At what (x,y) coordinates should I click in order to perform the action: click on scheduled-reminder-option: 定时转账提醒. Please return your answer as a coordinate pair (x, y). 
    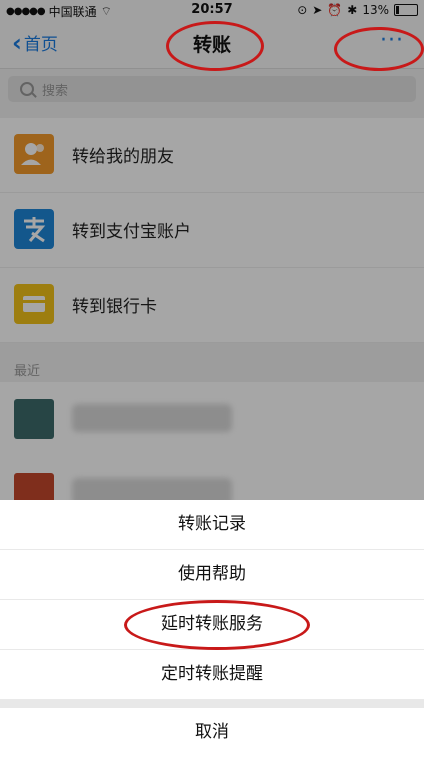
    Looking at the image, I should click on (212, 675).